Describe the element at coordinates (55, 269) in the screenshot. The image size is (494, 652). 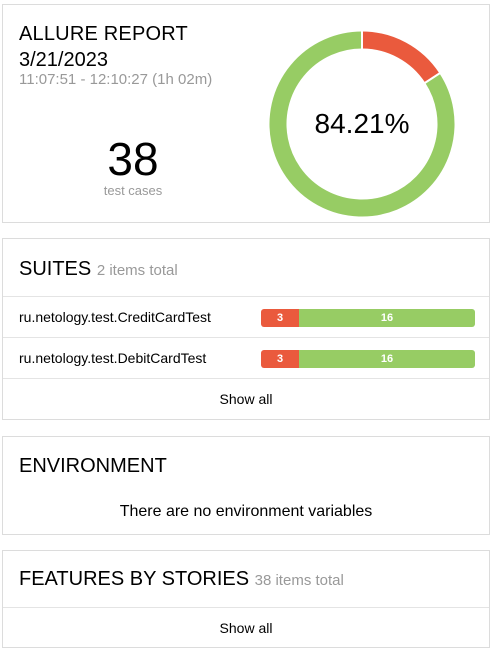
I see `suites-title: SUITES` at that location.